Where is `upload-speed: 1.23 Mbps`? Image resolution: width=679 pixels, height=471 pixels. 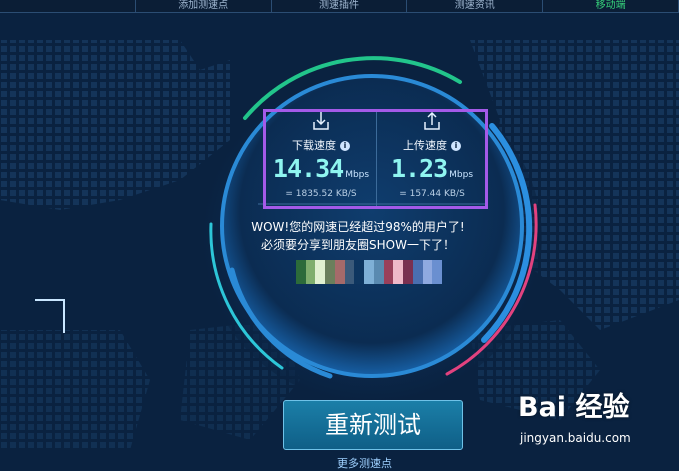 upload-speed: 1.23 Mbps is located at coordinates (432, 168).